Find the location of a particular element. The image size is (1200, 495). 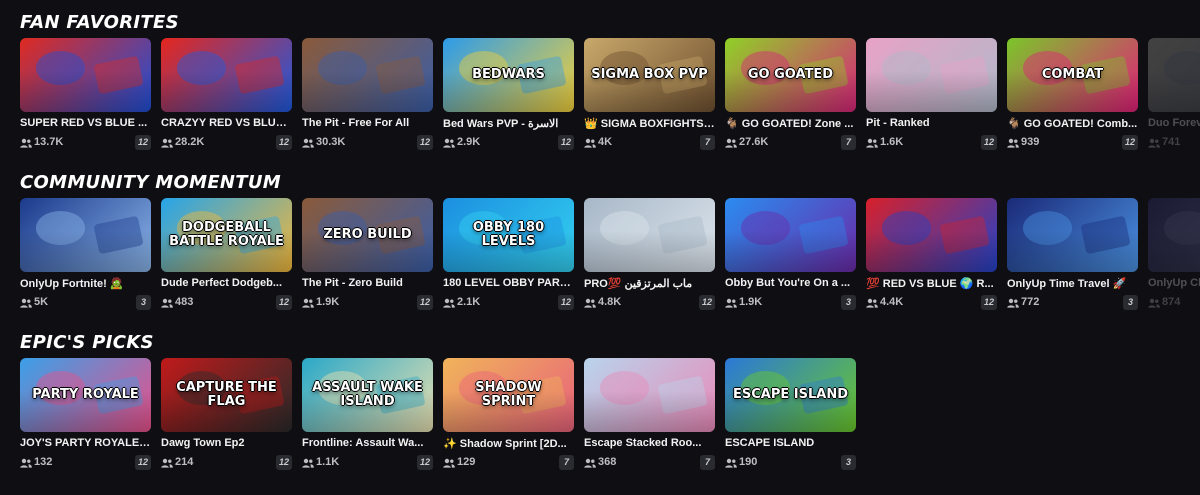

thumbnail-logo-text: SHADOW SPRINT is located at coordinates (508, 394).